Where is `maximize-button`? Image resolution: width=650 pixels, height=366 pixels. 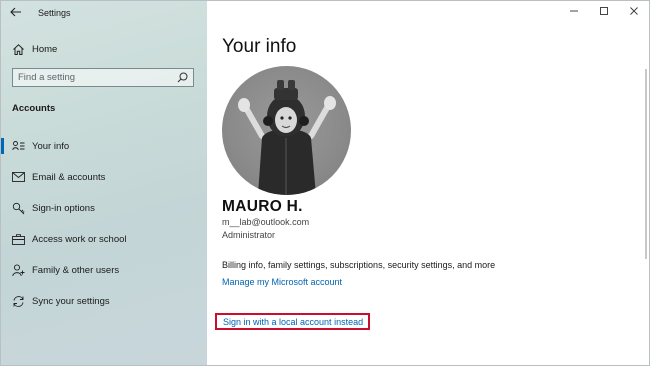
maximize-button is located at coordinates (604, 11).